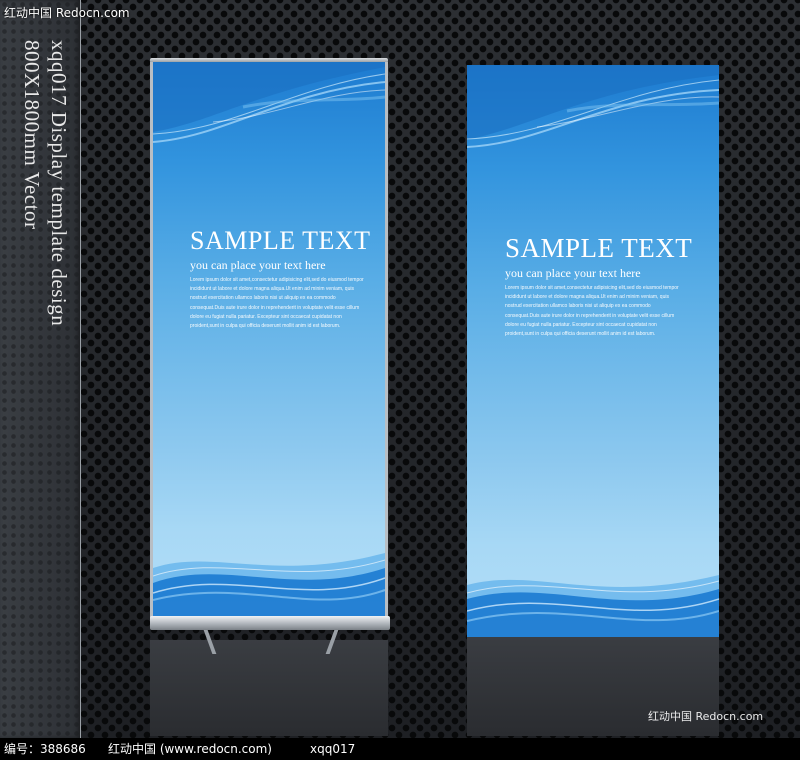 Image resolution: width=800 pixels, height=760 pixels. I want to click on footer-bar: 编号：388686 红动中国 (www.redocn.com) xqq017, so click(400, 749).